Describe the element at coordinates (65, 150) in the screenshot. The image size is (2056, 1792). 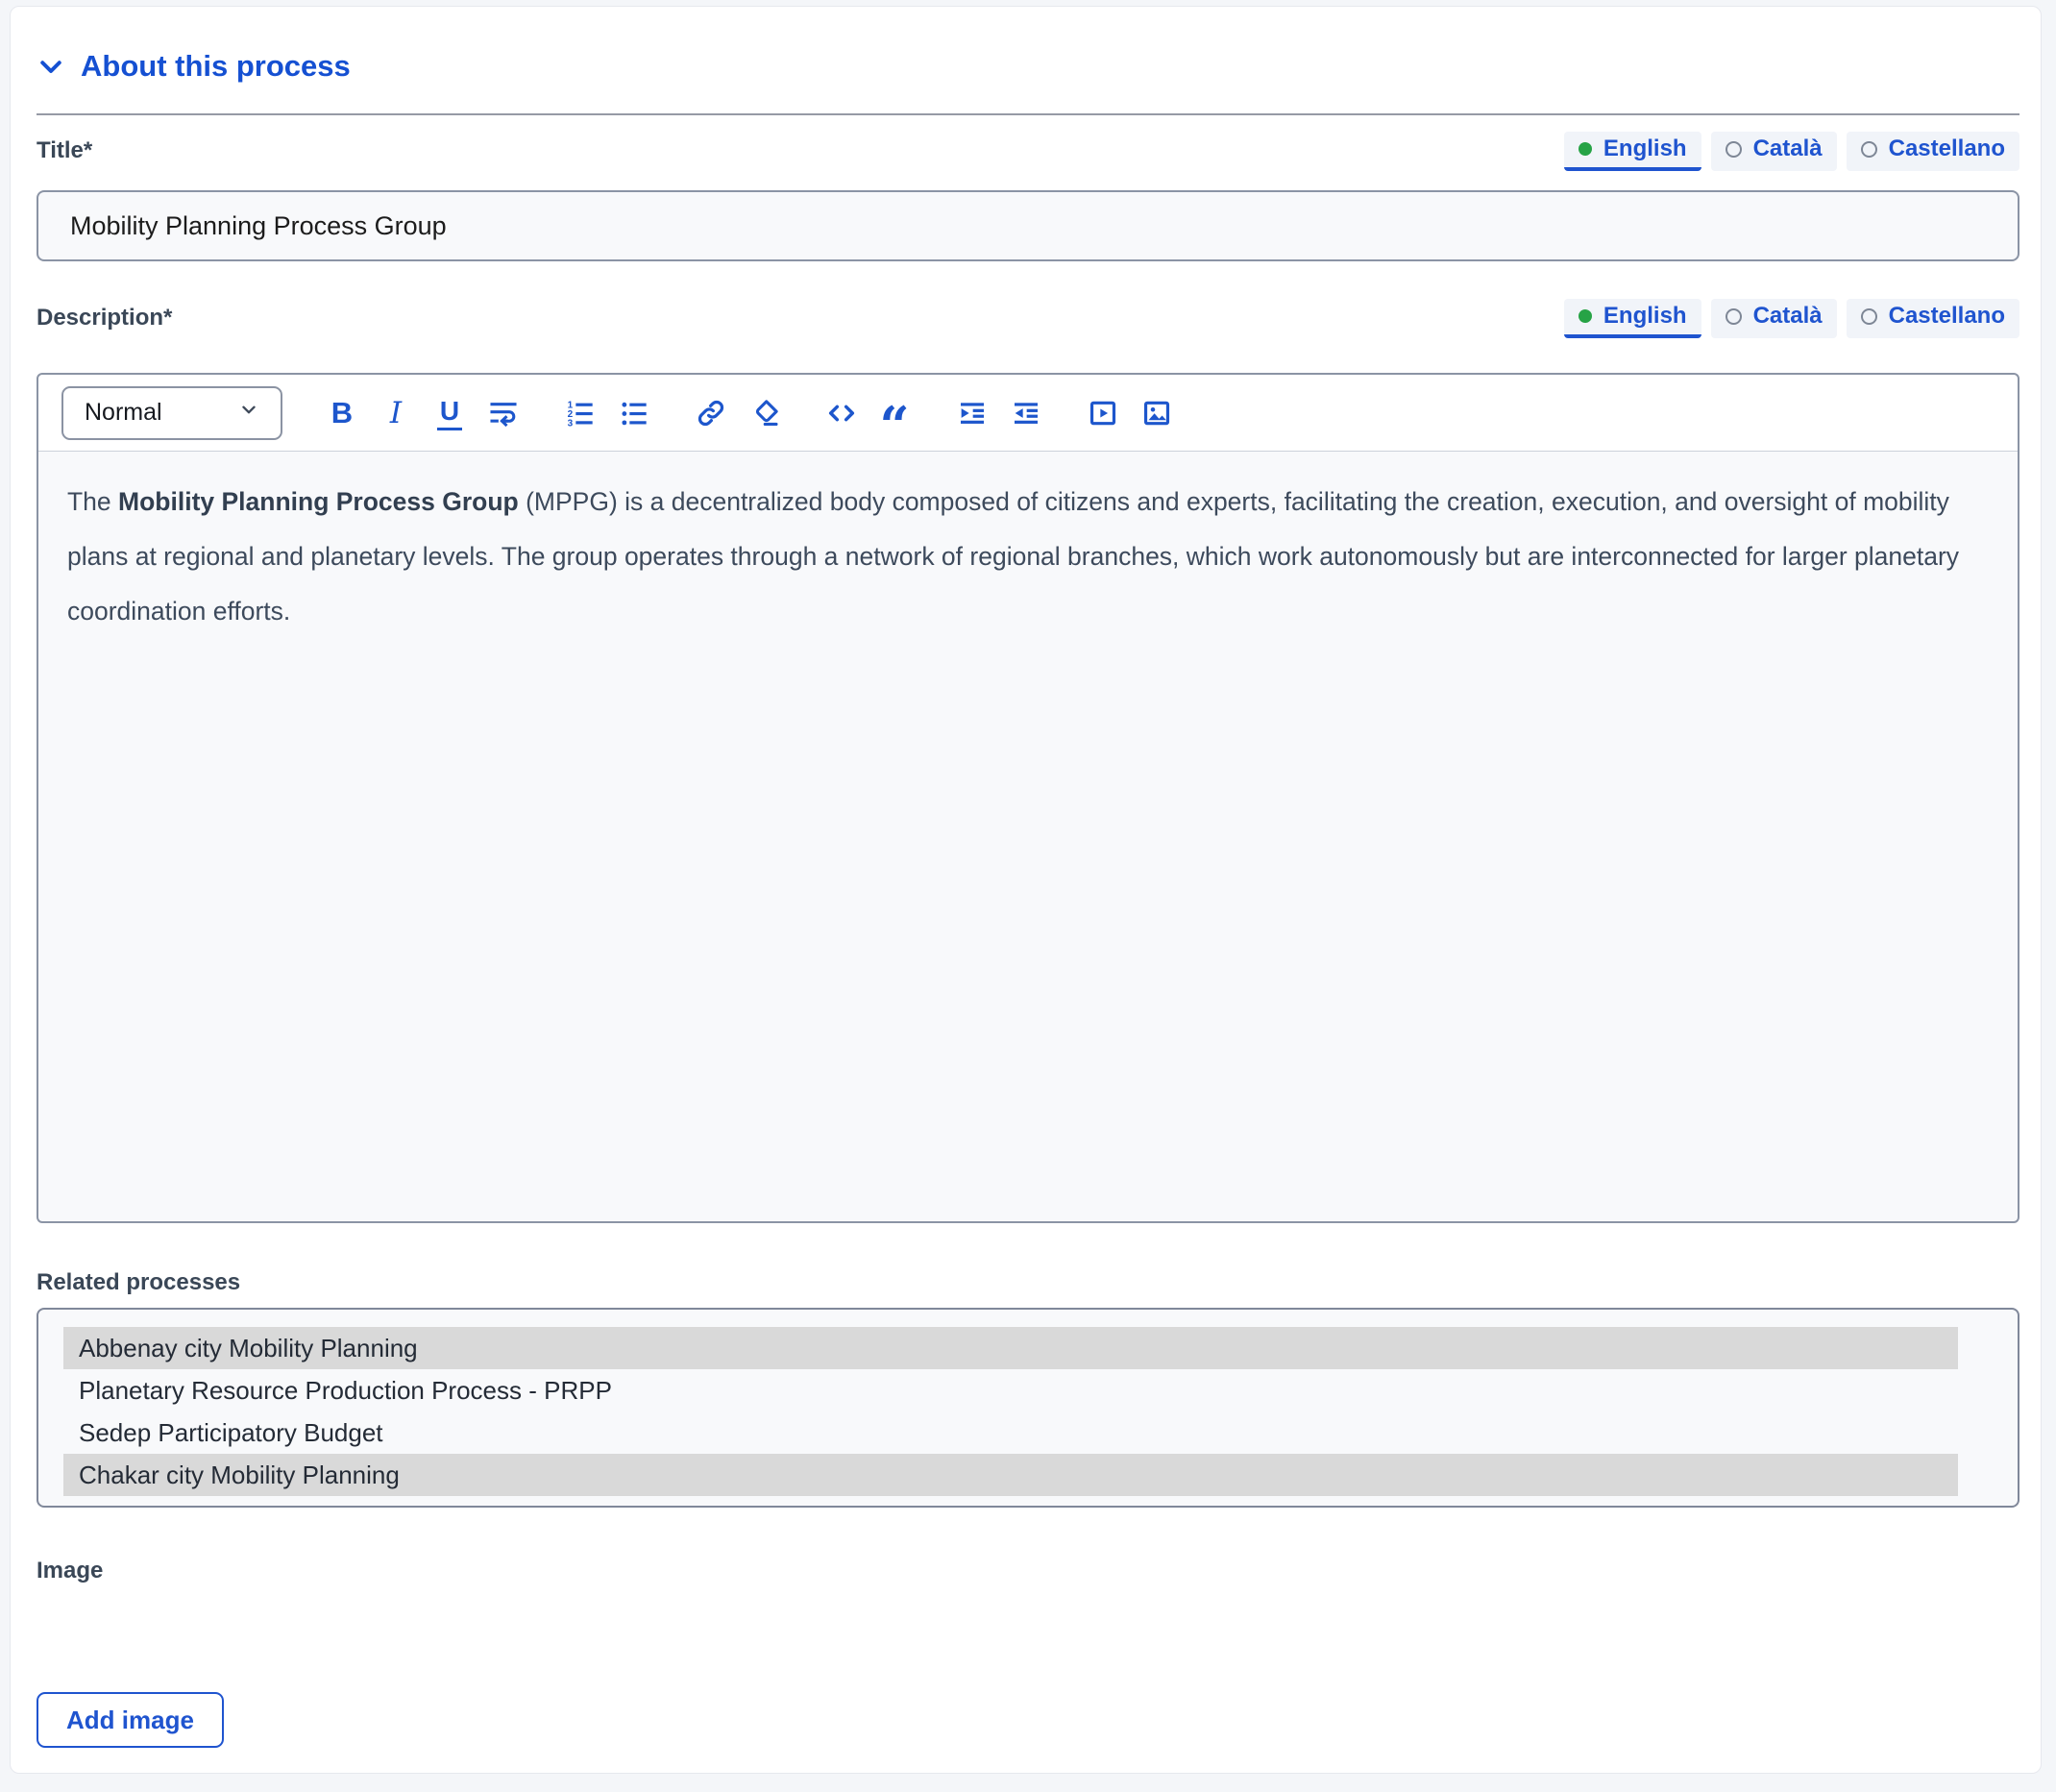
I see `title-label: Title*` at that location.